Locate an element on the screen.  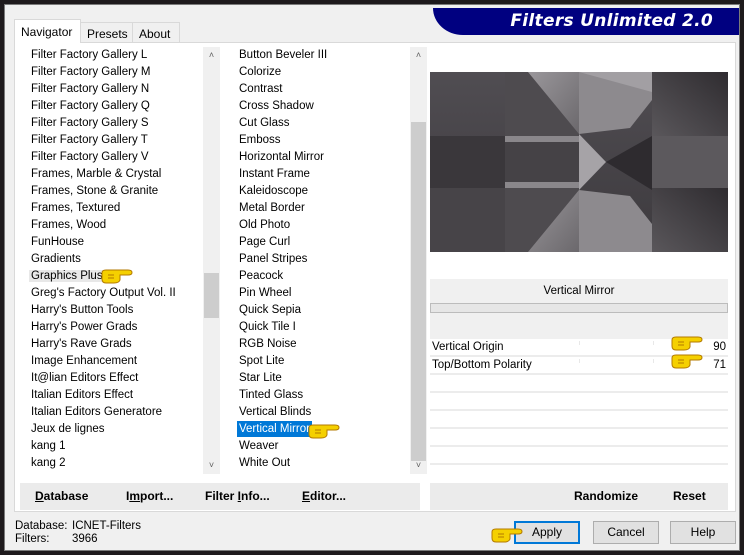
list-item: Harry's Power Grads is located at coordinates (120, 327).